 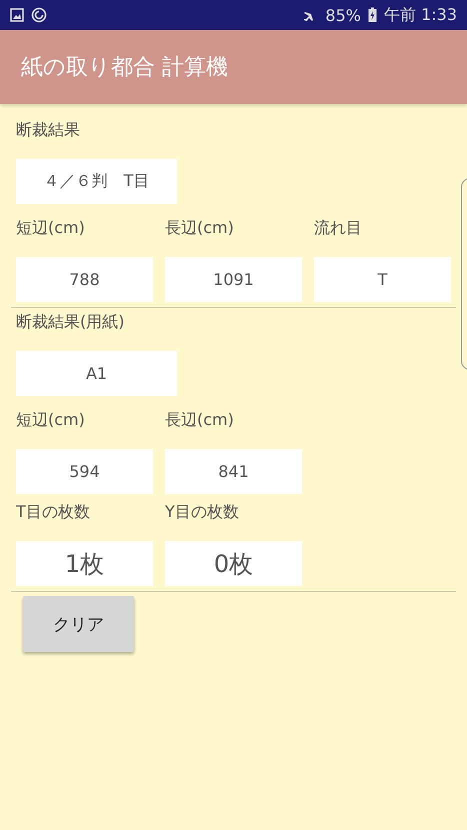 I want to click on field-label: 断裁結果(用紙), so click(x=71, y=322).